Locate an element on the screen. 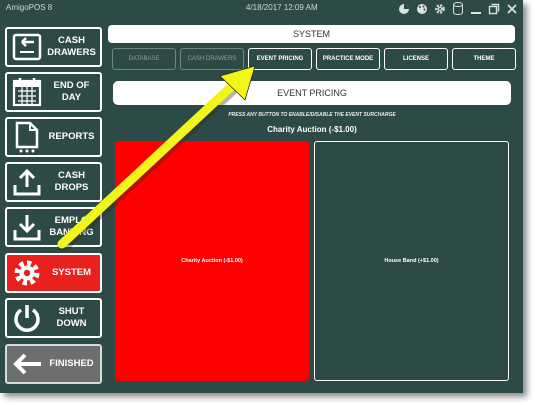  tab-license: LICENSE is located at coordinates (416, 59).